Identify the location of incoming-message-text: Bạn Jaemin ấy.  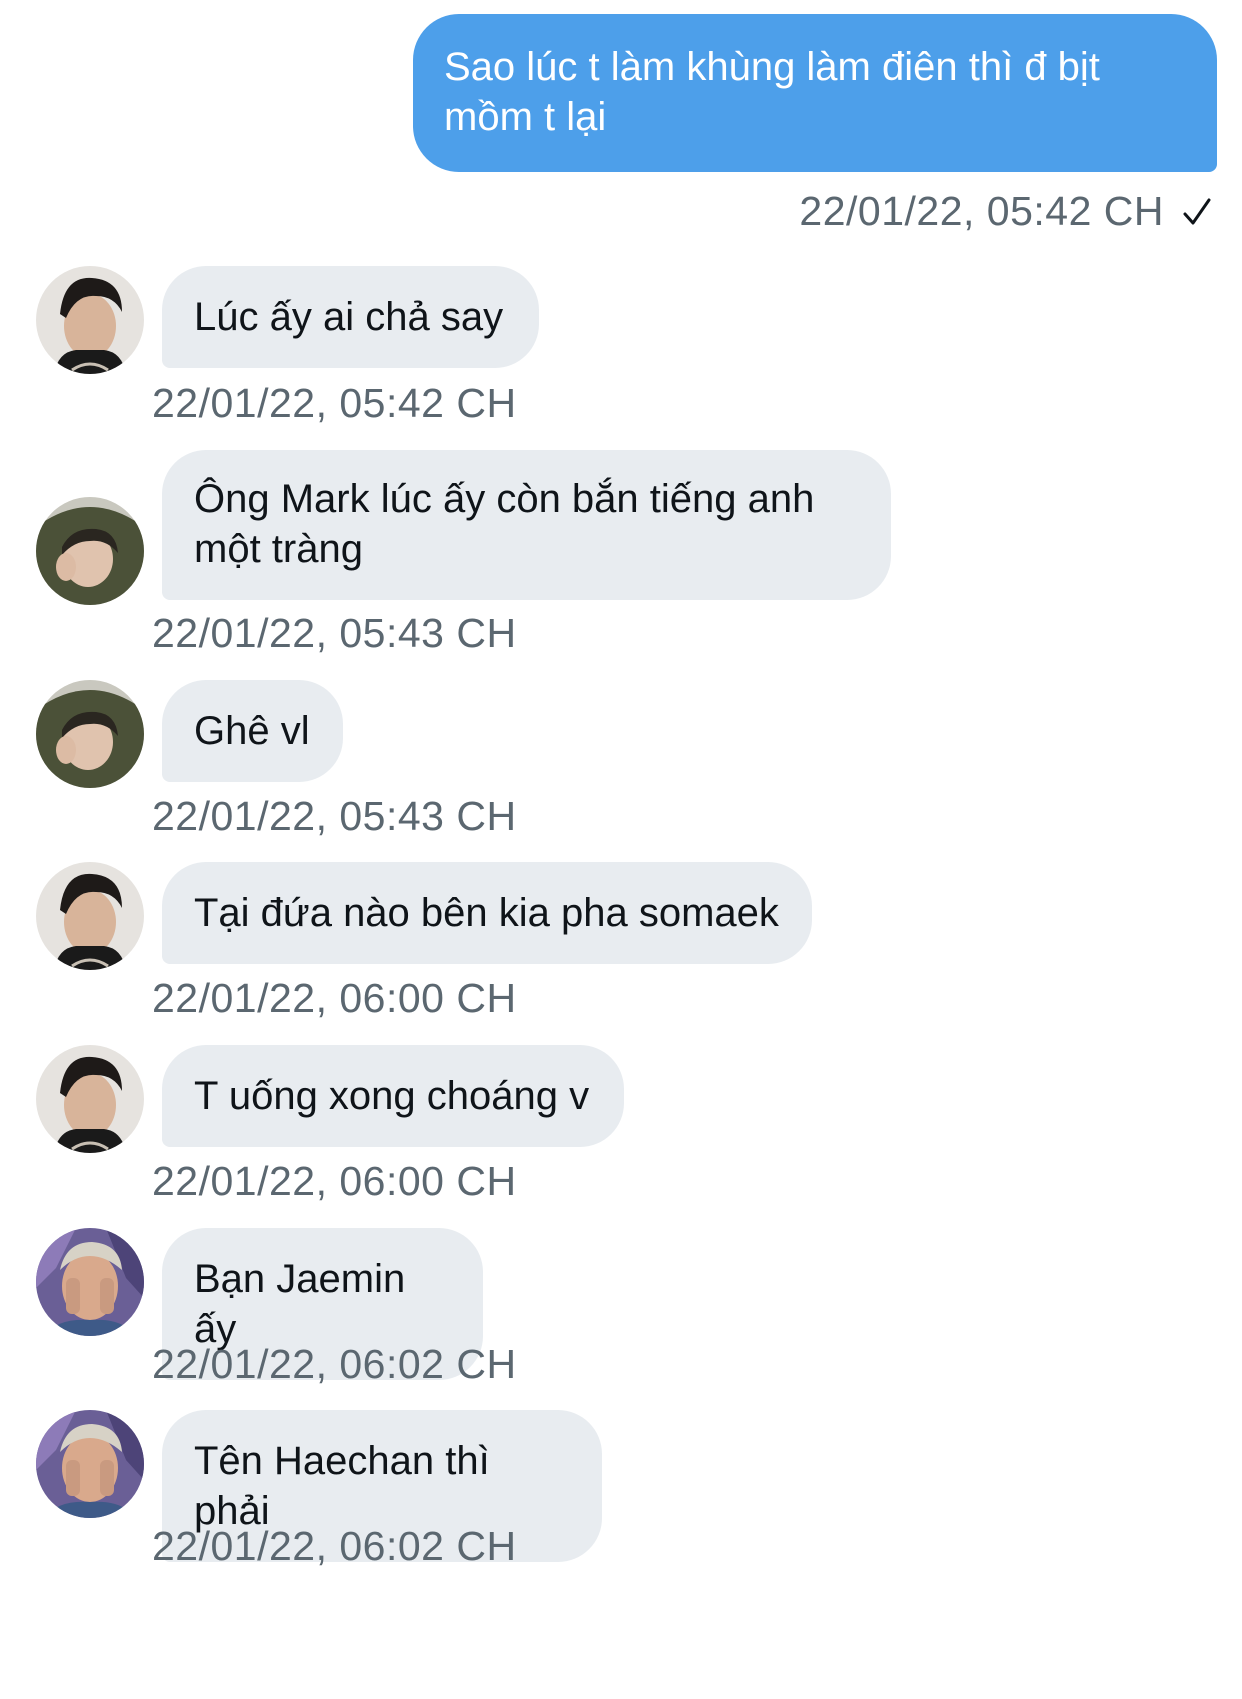
(300, 1304).